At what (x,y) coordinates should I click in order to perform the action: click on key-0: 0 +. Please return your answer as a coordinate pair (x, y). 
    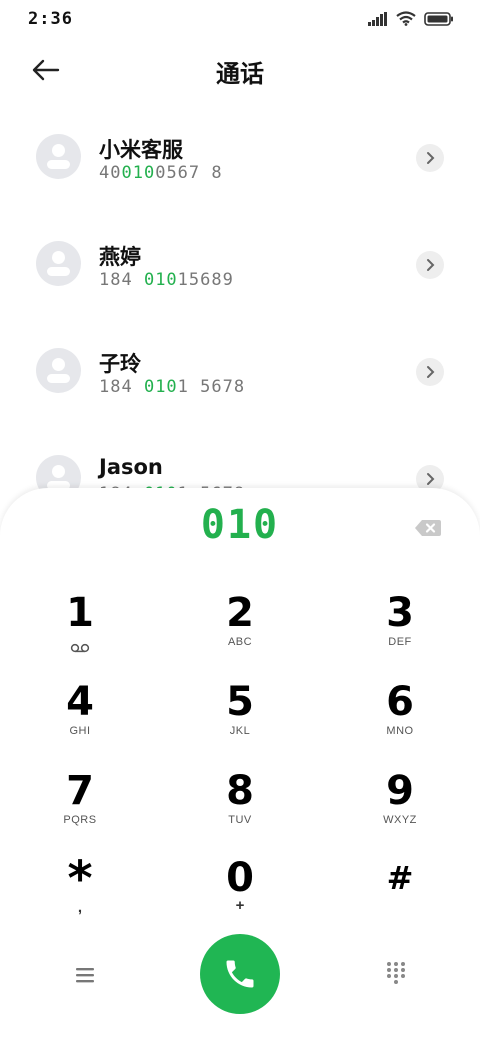
    Looking at the image, I should click on (240, 896).